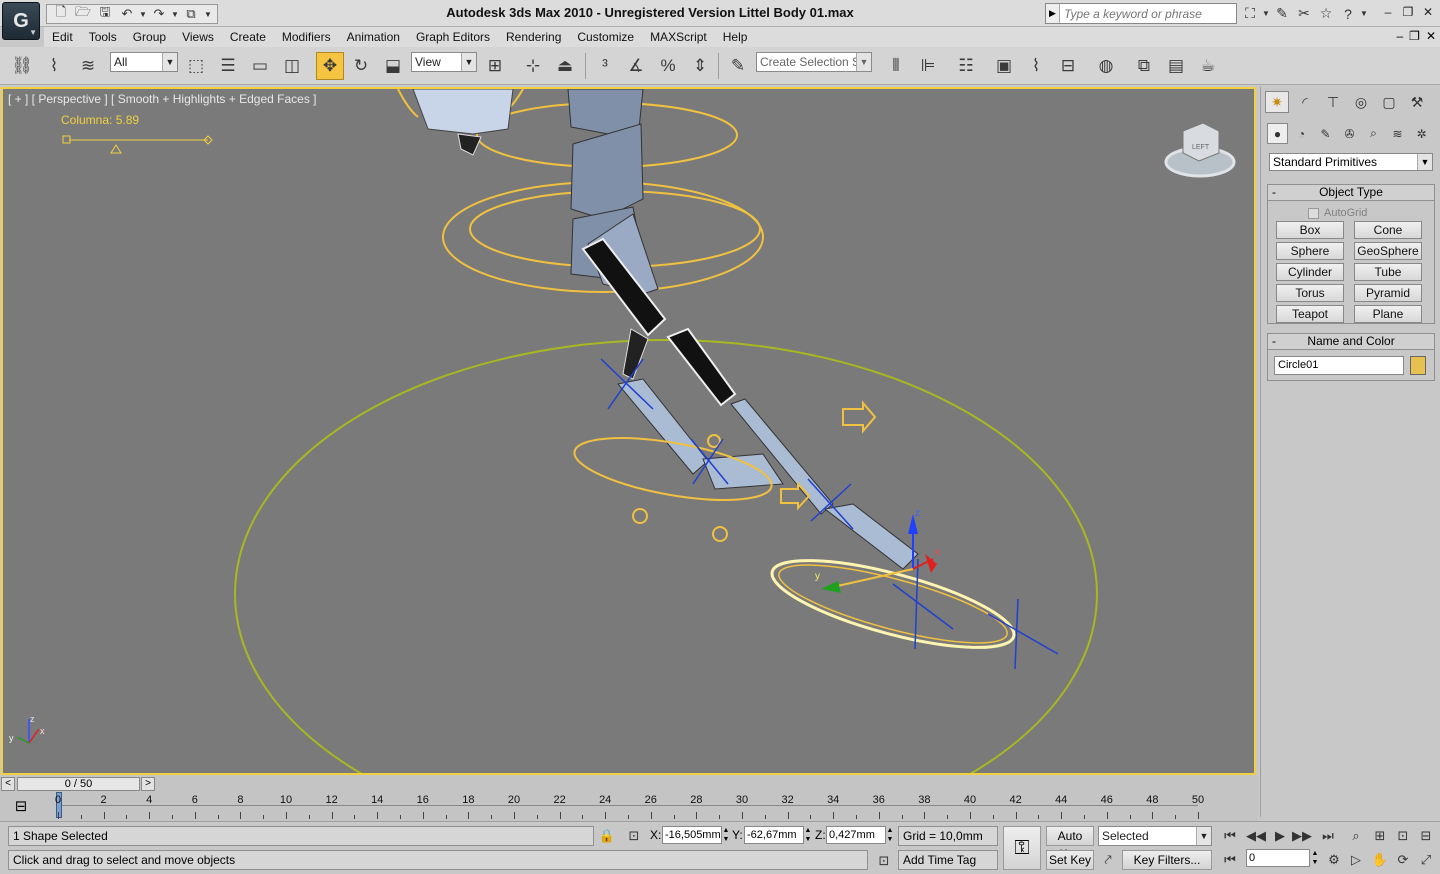 Image resolution: width=1440 pixels, height=874 pixels. Describe the element at coordinates (1155, 836) in the screenshot. I see `key-mode-dropdown: Selected ▼` at that location.